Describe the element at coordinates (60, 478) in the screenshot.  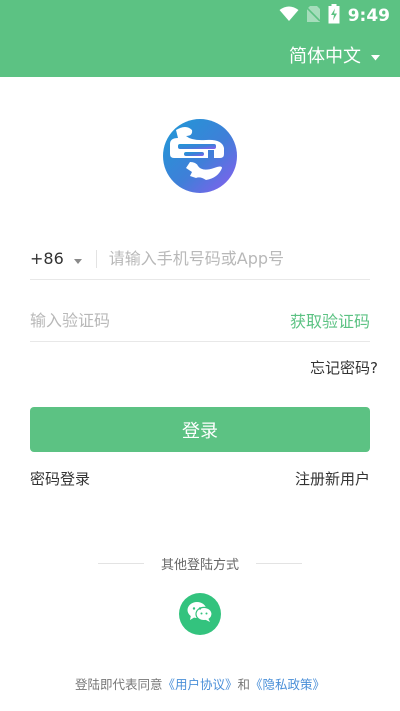
I see `password-login-link: 密码登录` at that location.